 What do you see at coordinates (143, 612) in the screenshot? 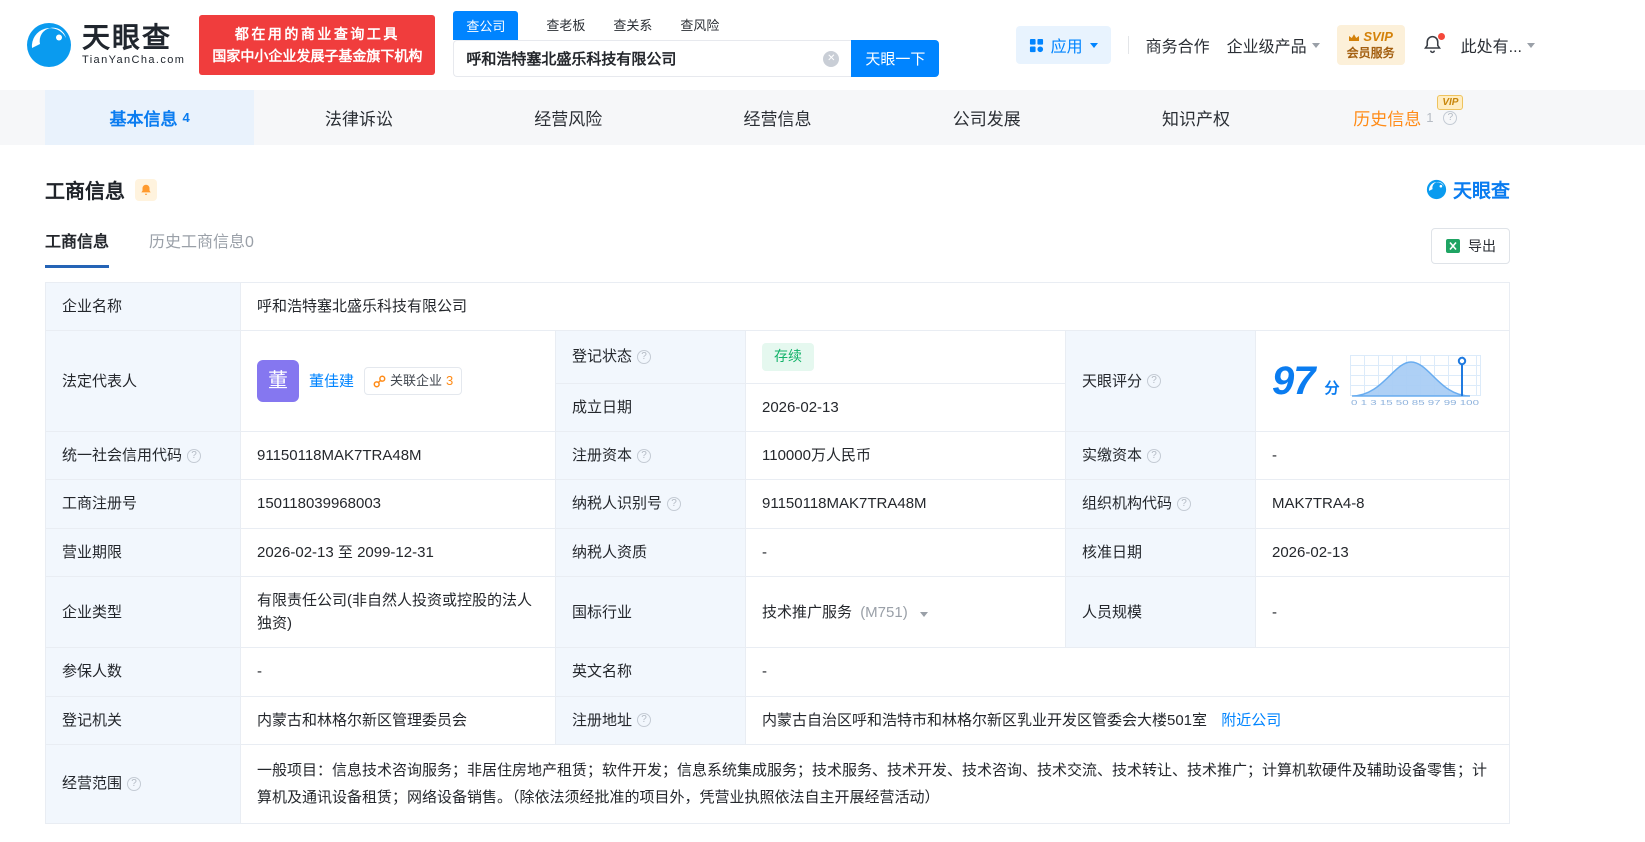
I see `company-type-label: 企业类型` at bounding box center [143, 612].